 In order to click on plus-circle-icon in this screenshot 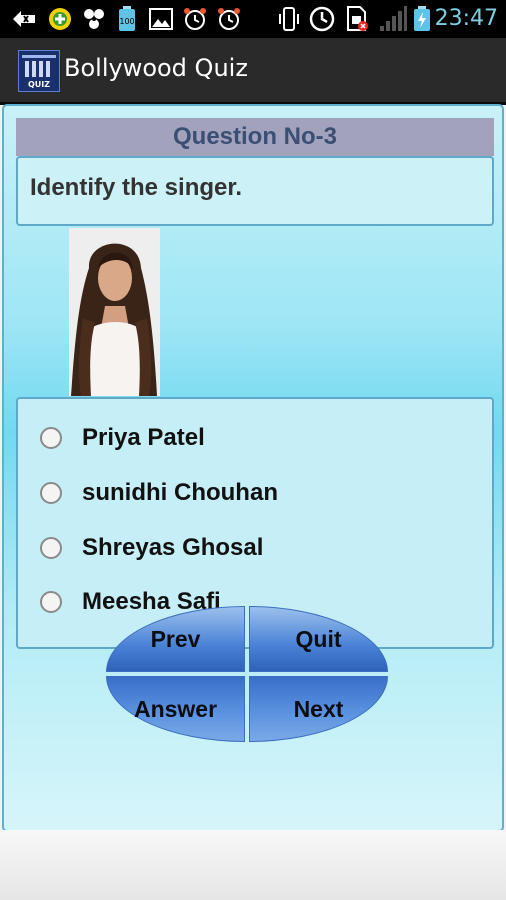, I will do `click(60, 19)`.